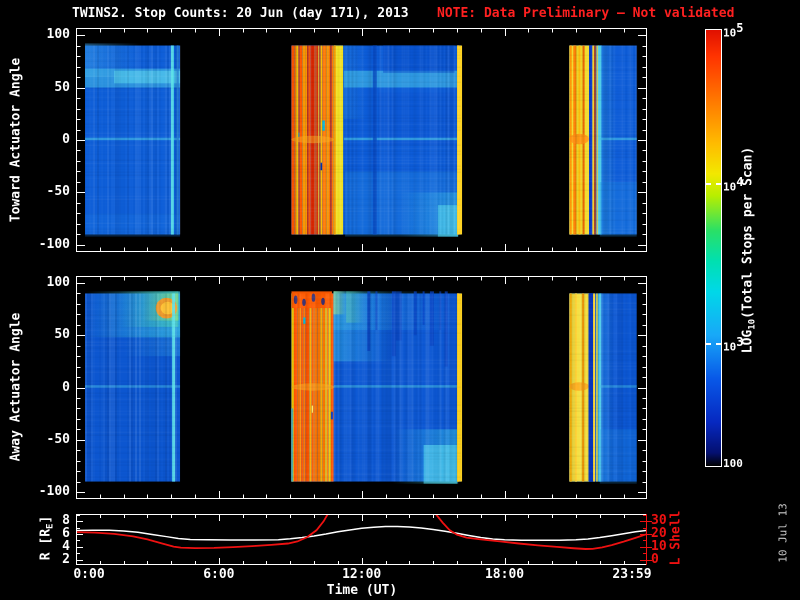 This screenshot has height=600, width=800. What do you see at coordinates (16, 140) in the screenshot?
I see `ylabel-toward-actuator-angle: Toward Actuator Angle` at bounding box center [16, 140].